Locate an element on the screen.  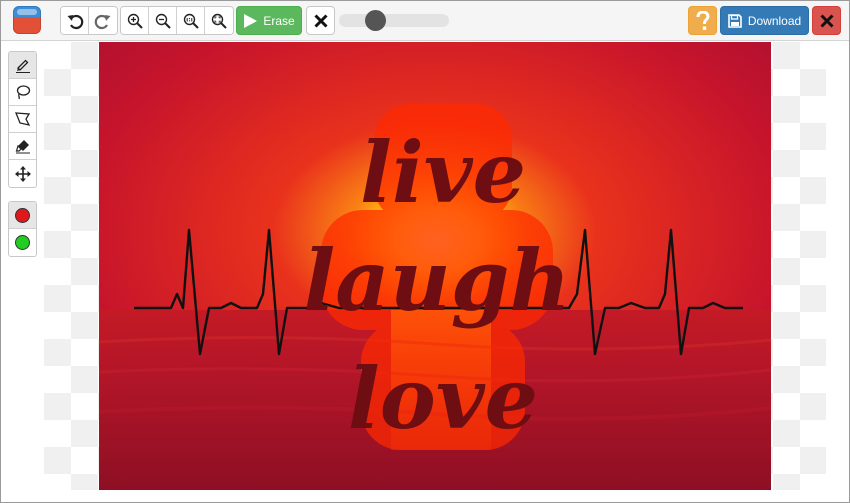
polygon-lasso-tool-button is located at coordinates (22, 119).